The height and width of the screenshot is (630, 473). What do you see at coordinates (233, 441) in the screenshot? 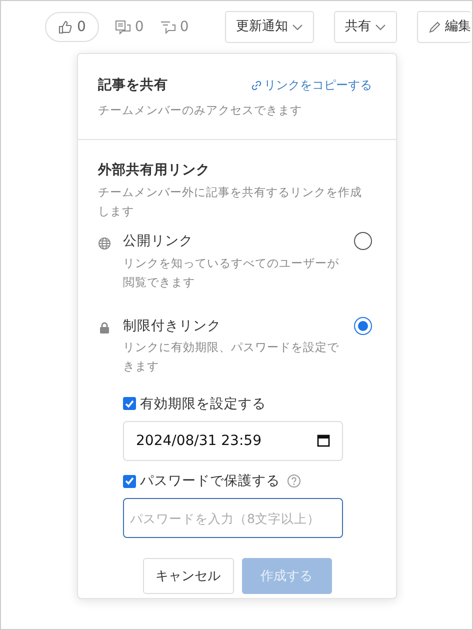
I see `date-field: 2024/08/31 23:59` at bounding box center [233, 441].